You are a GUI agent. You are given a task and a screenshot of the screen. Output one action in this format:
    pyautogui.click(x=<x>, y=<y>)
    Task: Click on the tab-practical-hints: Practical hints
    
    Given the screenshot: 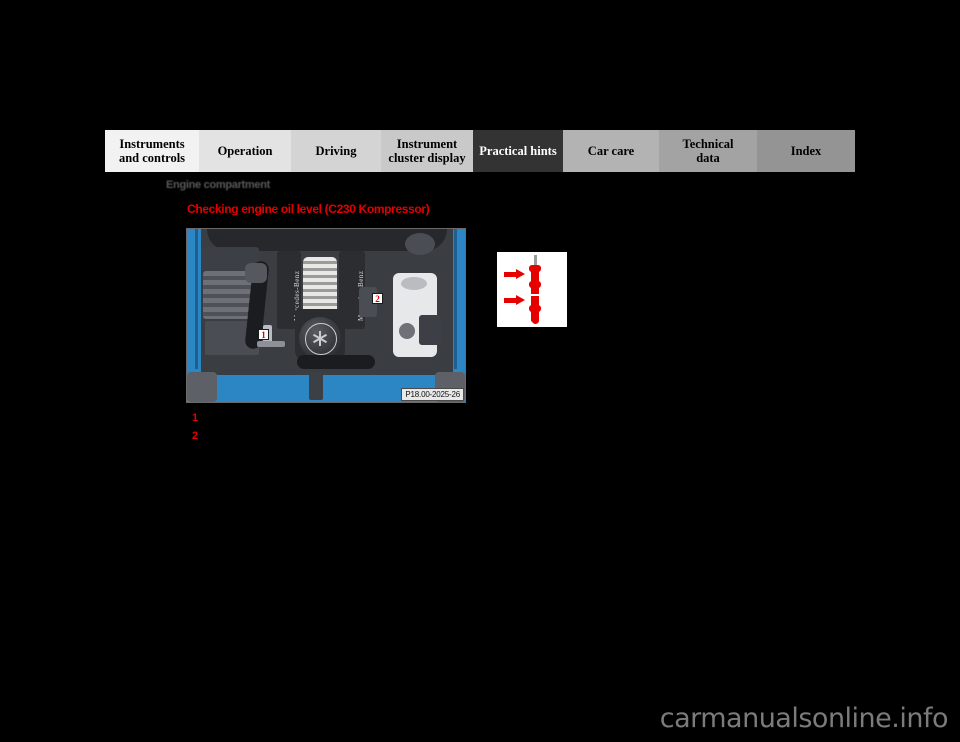 What is the action you would take?
    pyautogui.click(x=518, y=151)
    